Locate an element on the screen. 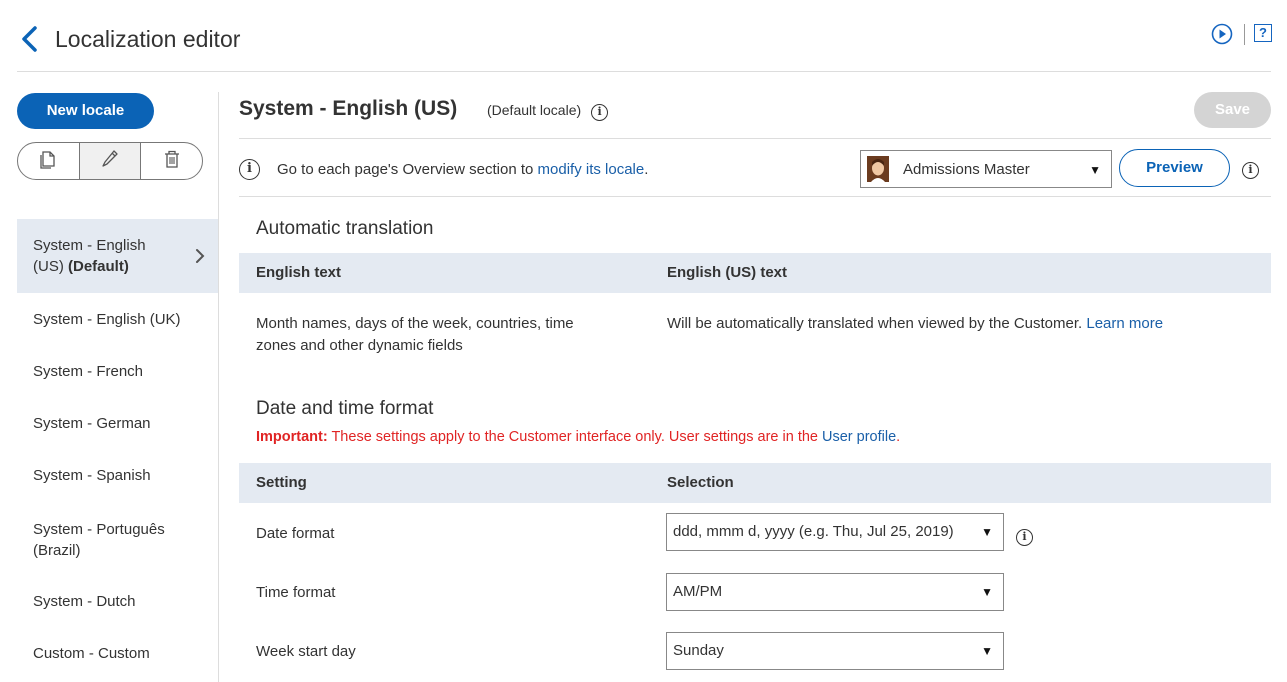 The height and width of the screenshot is (682, 1287). important-label: Important: is located at coordinates (292, 437).